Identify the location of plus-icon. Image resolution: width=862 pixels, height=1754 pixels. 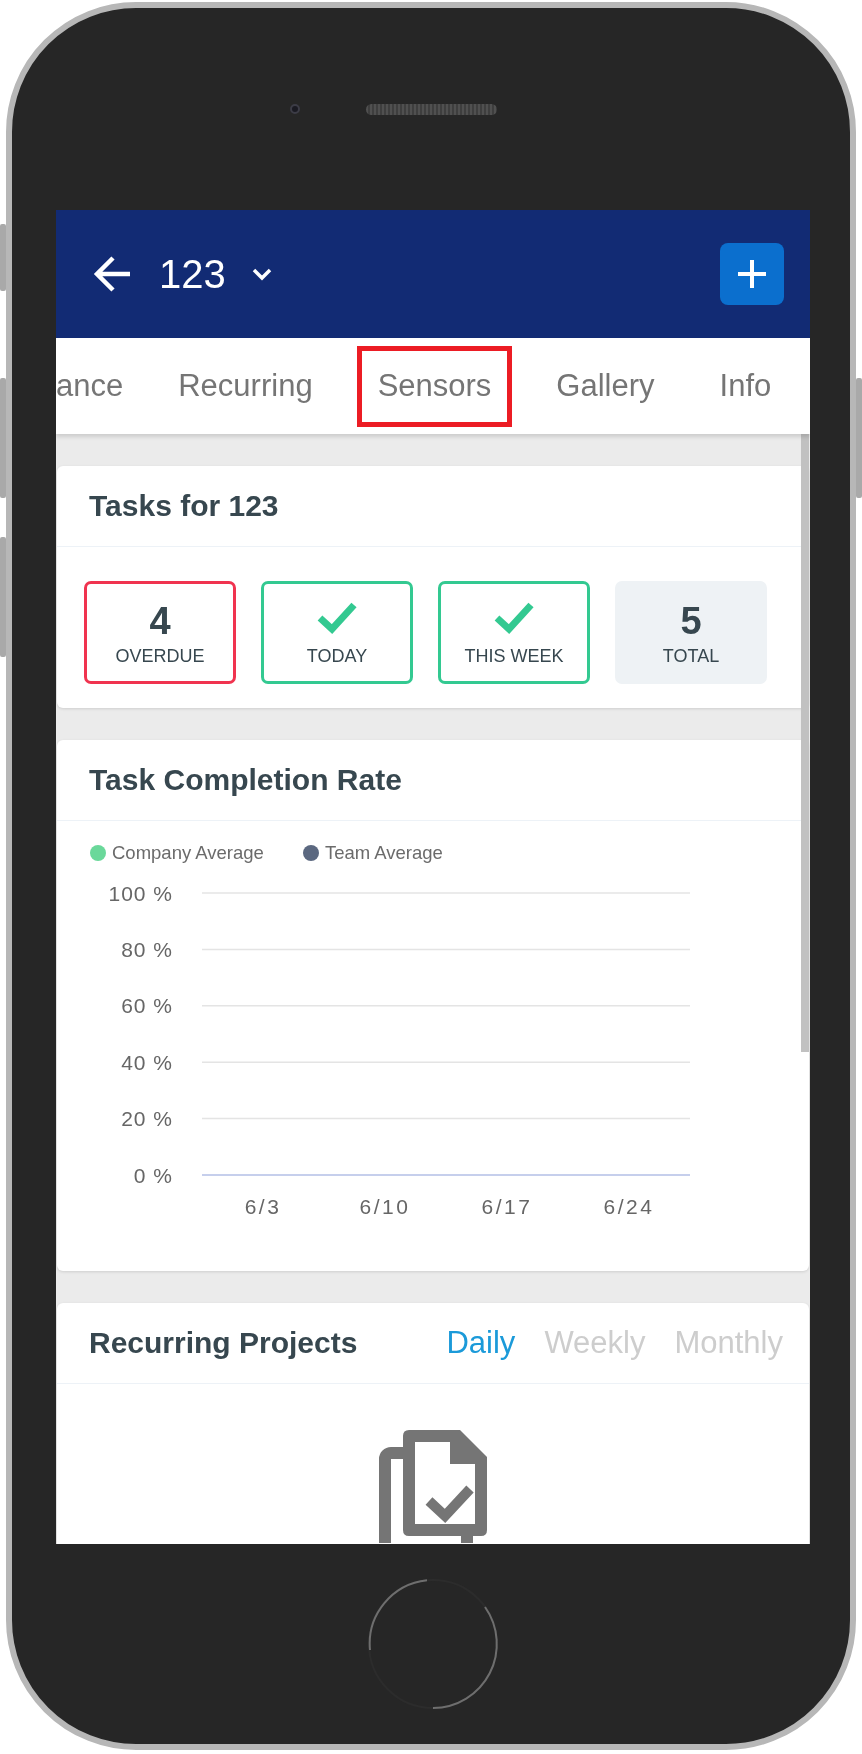
(752, 274).